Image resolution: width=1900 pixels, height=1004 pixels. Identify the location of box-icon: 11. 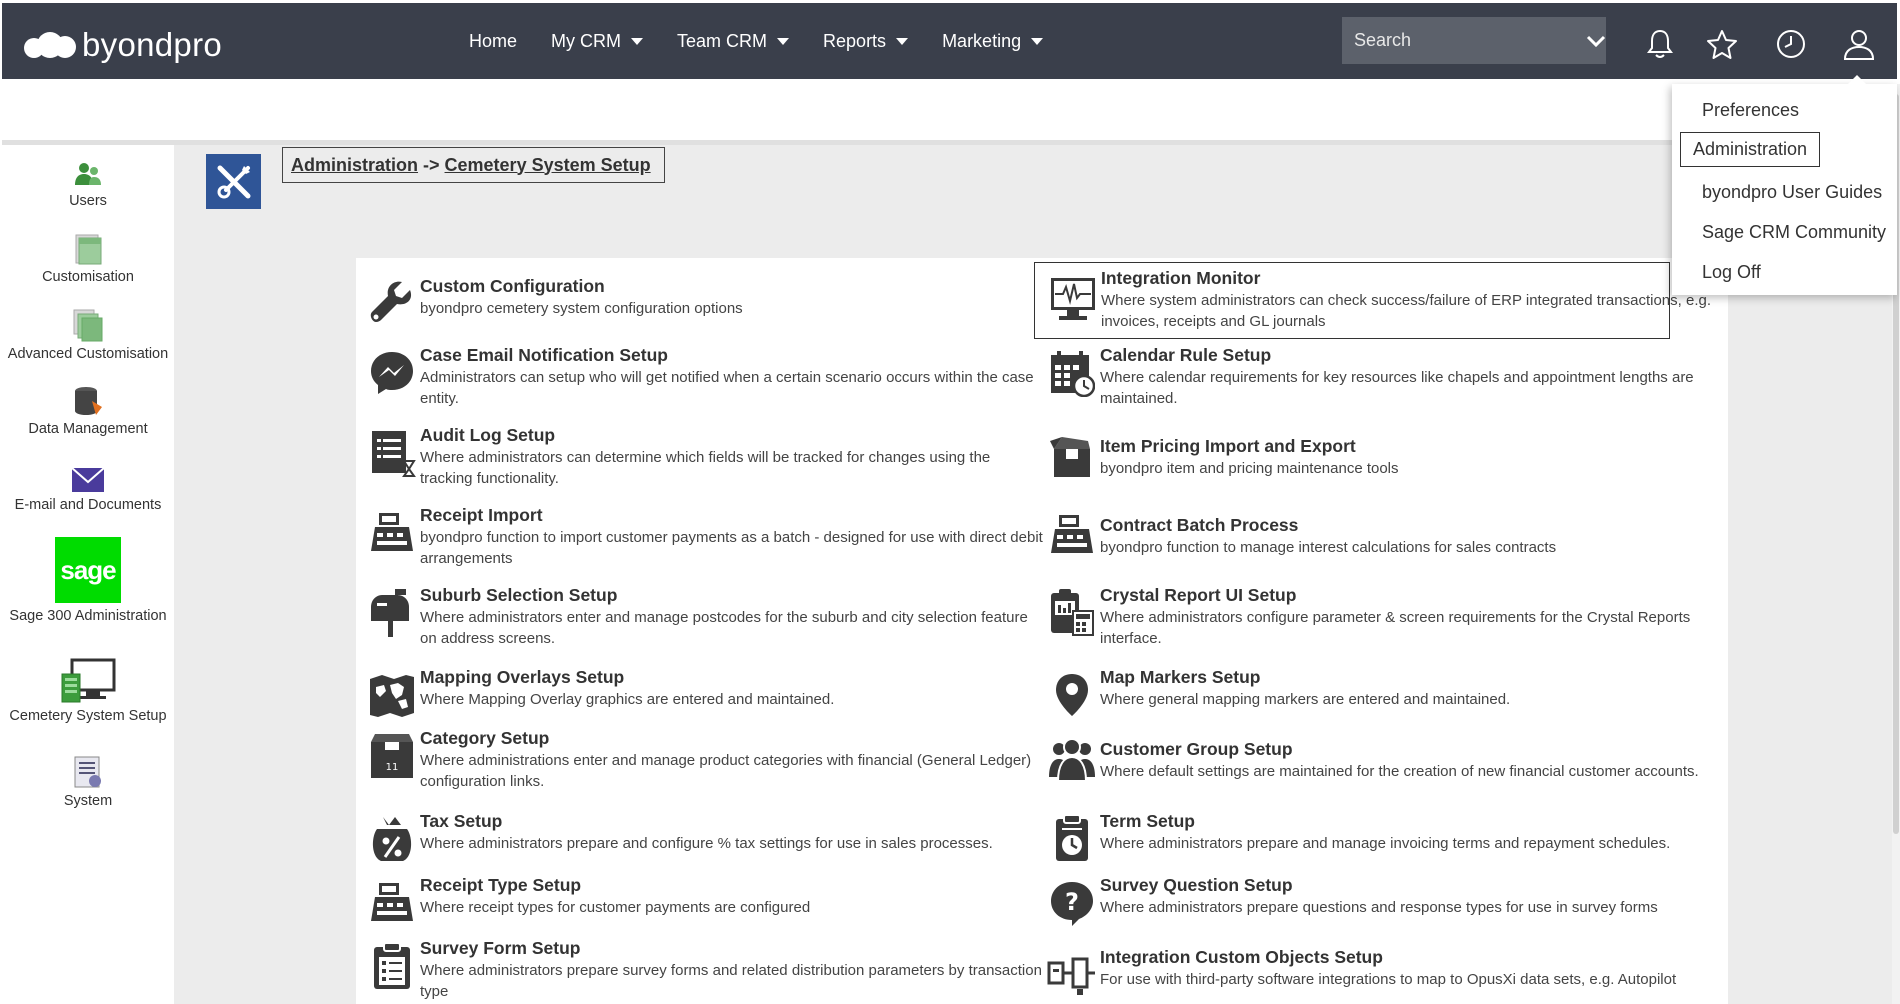
(392, 756).